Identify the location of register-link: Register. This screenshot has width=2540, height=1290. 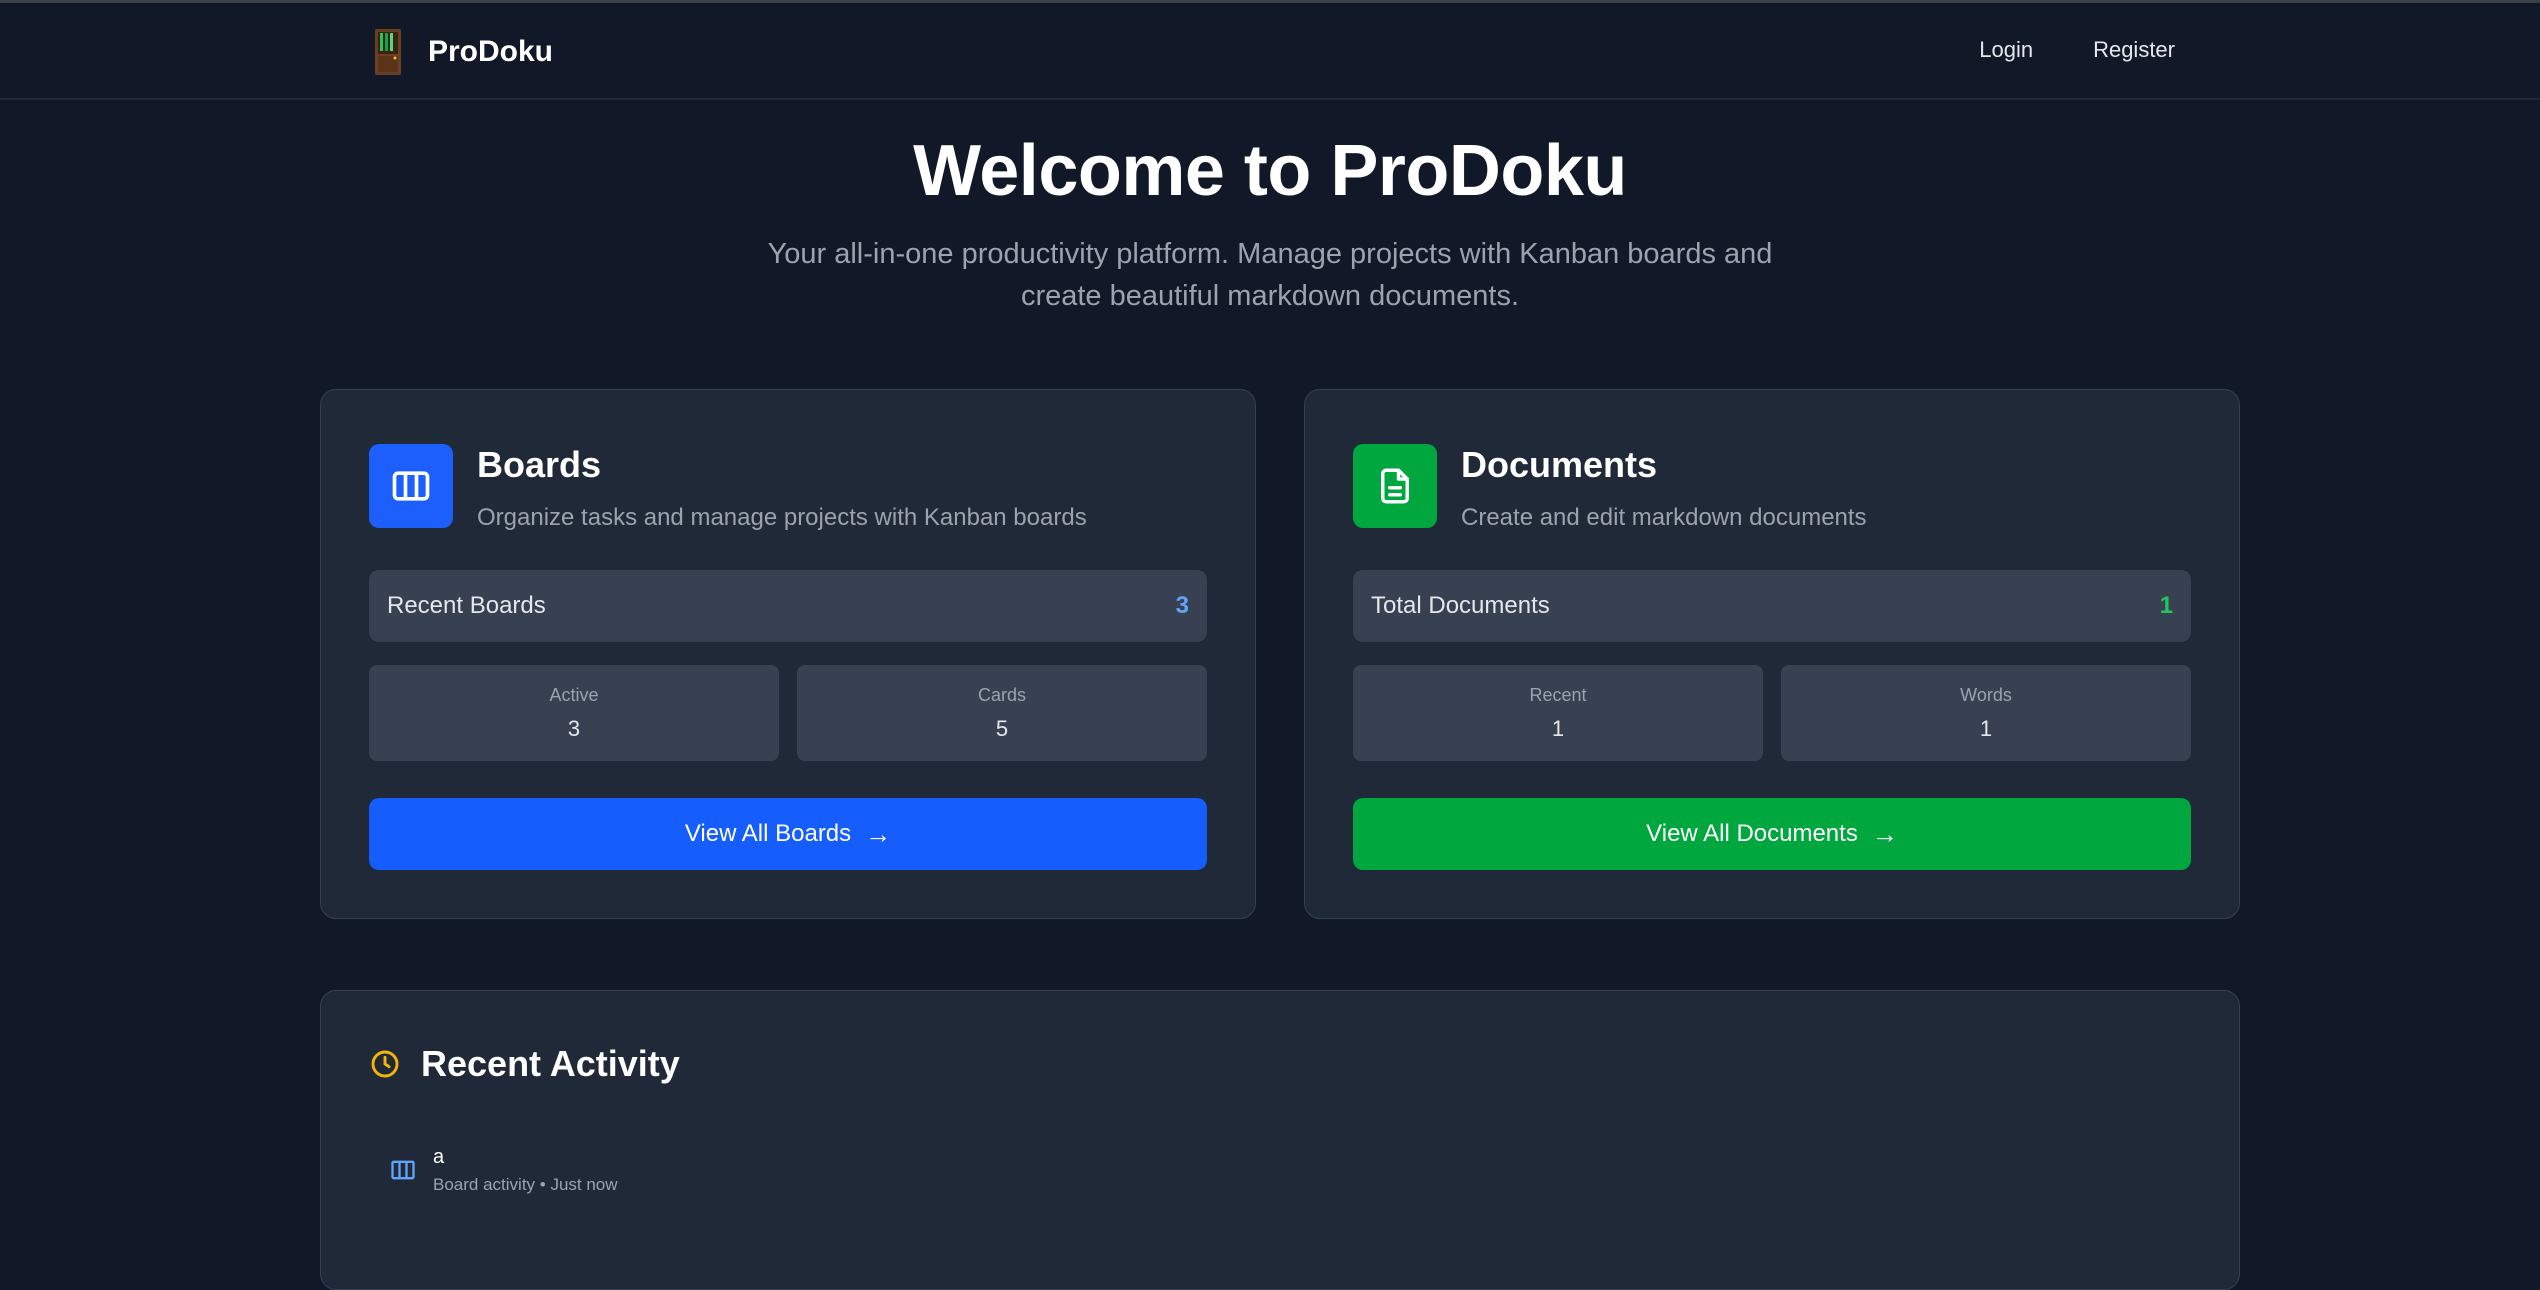
(2134, 50).